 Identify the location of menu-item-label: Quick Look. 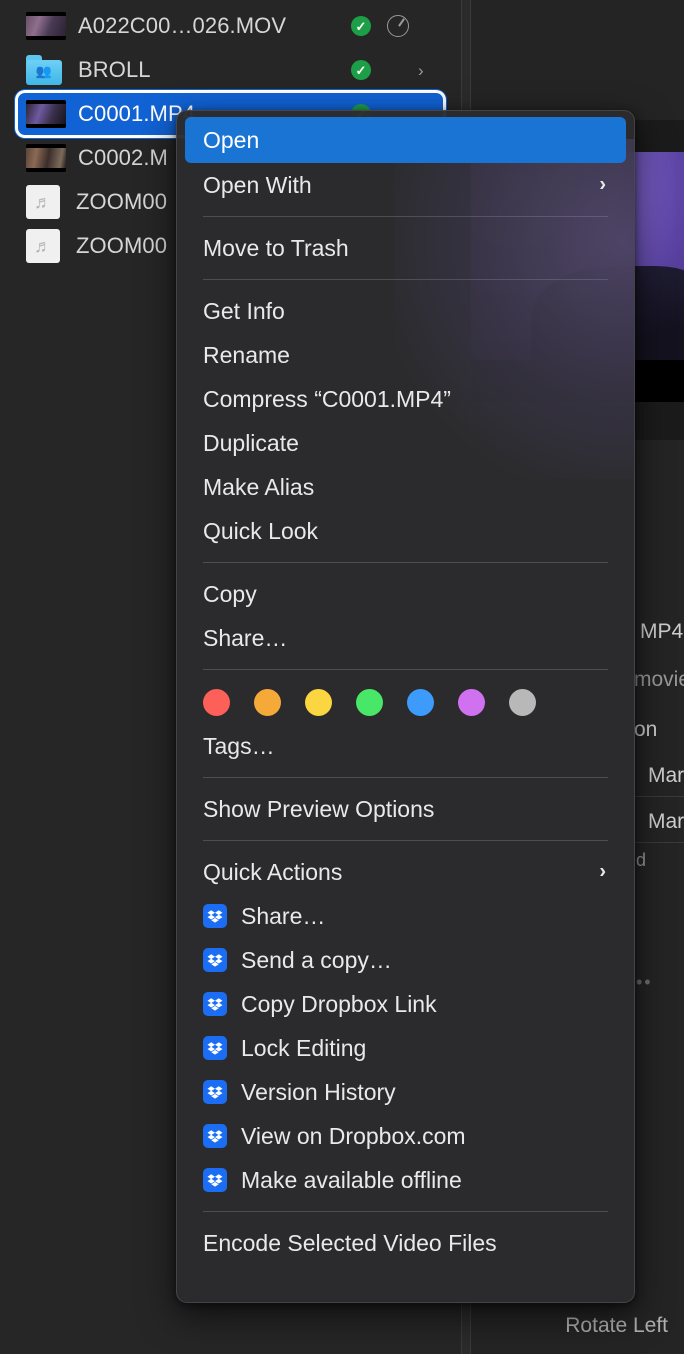
(261, 530).